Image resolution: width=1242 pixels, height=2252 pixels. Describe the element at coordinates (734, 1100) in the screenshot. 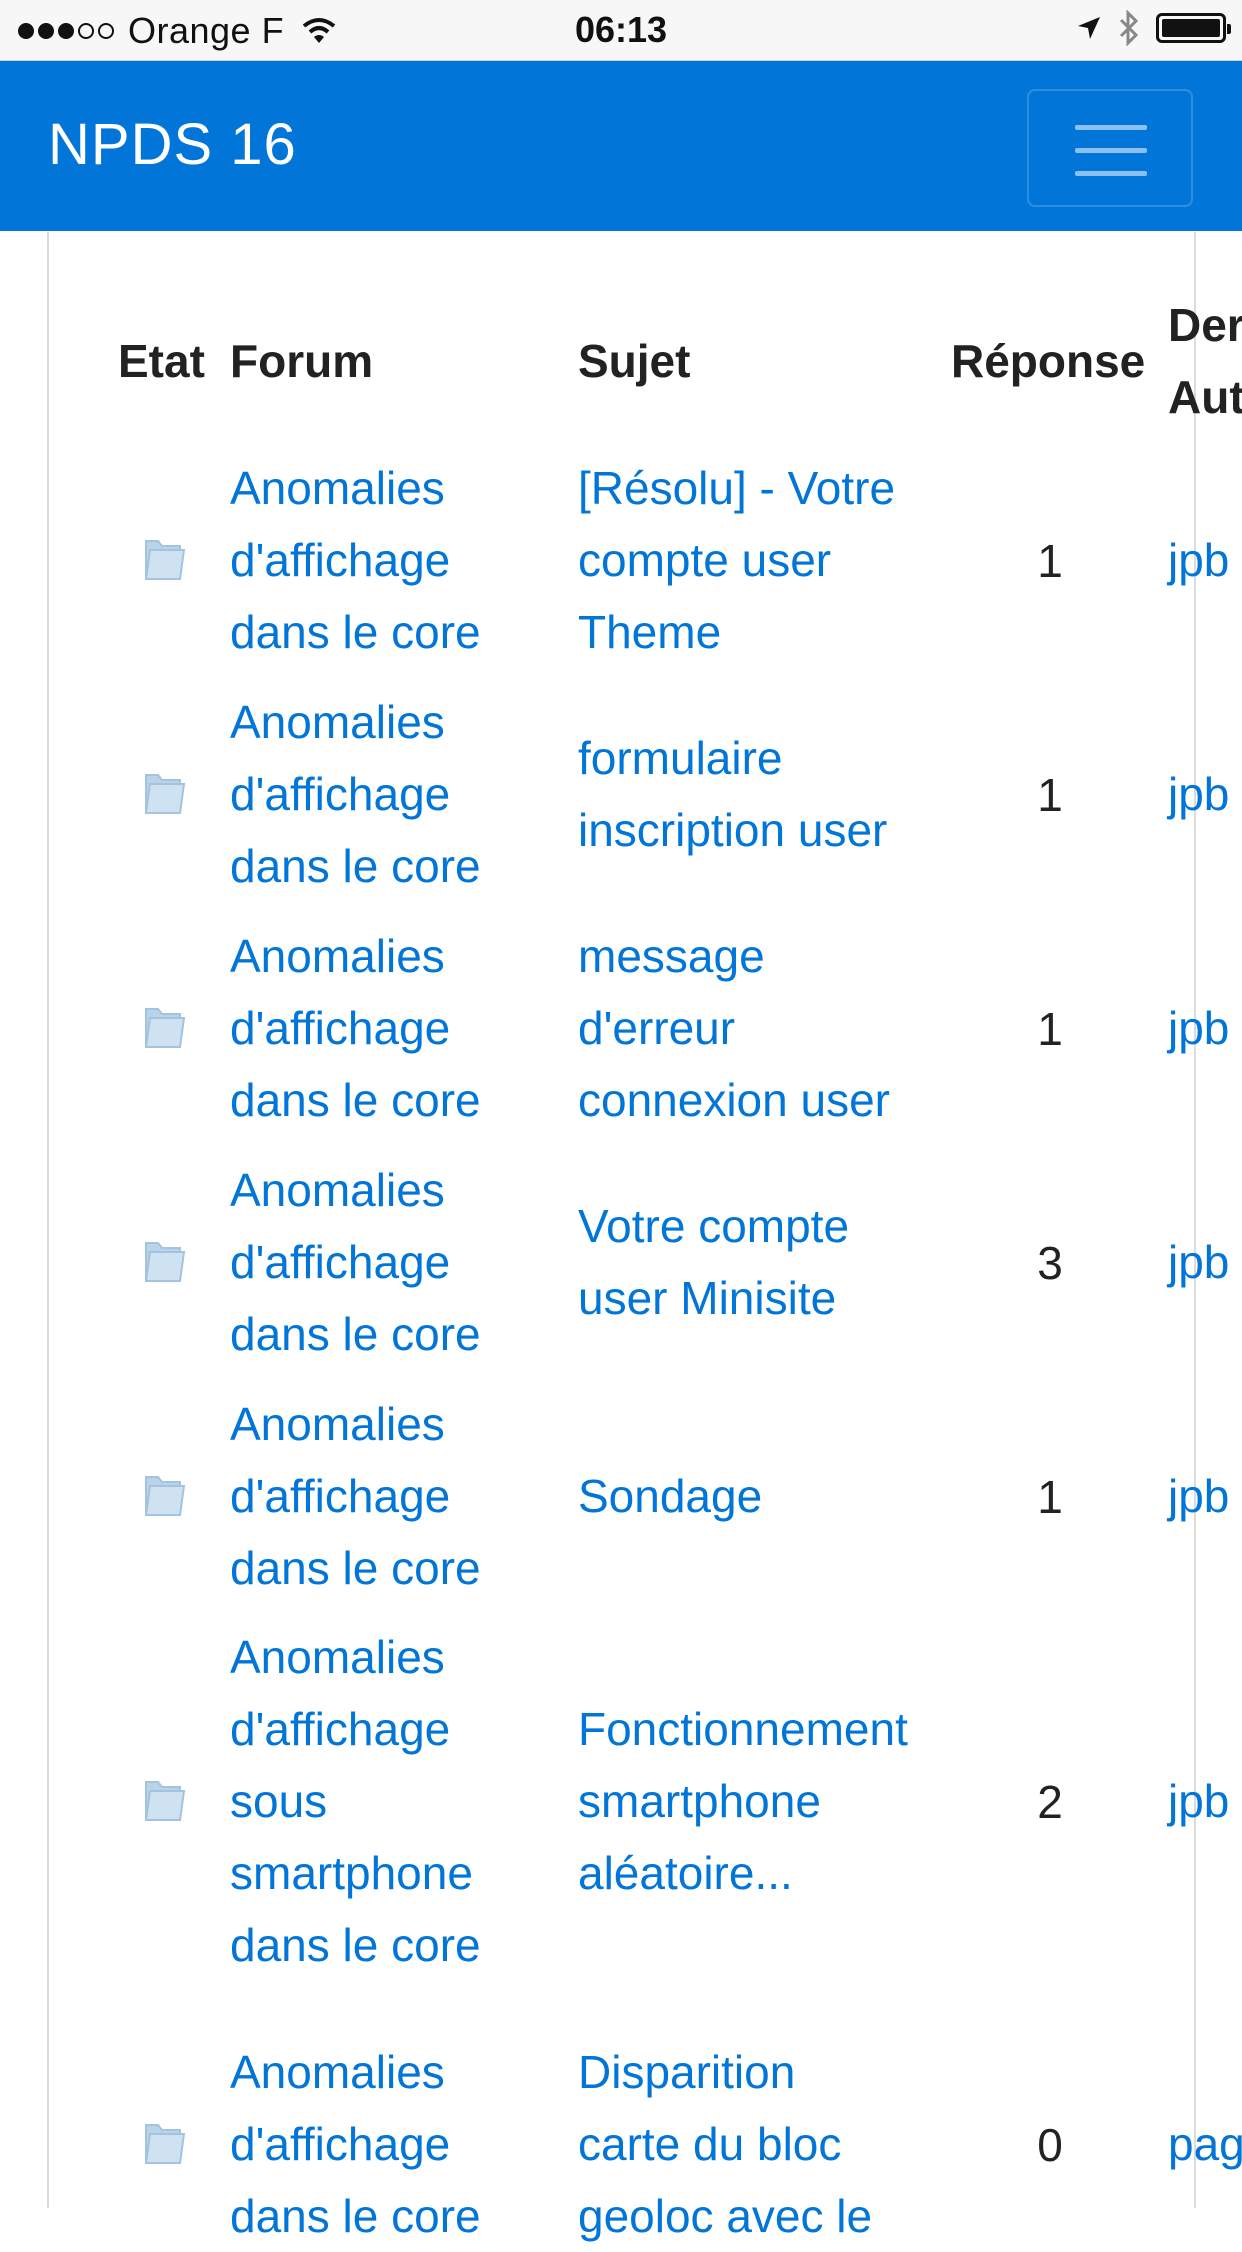

I see `topic-link-line: connexion user` at that location.